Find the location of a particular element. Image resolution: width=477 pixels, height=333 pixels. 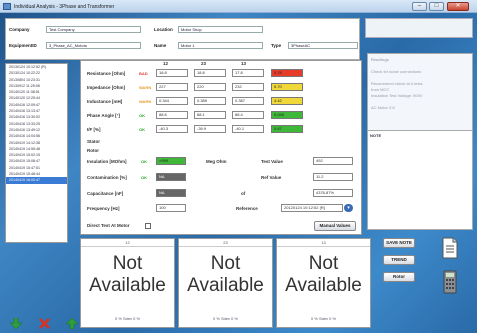

frequency-label: Frequency [Hz] is located at coordinates (103, 208).